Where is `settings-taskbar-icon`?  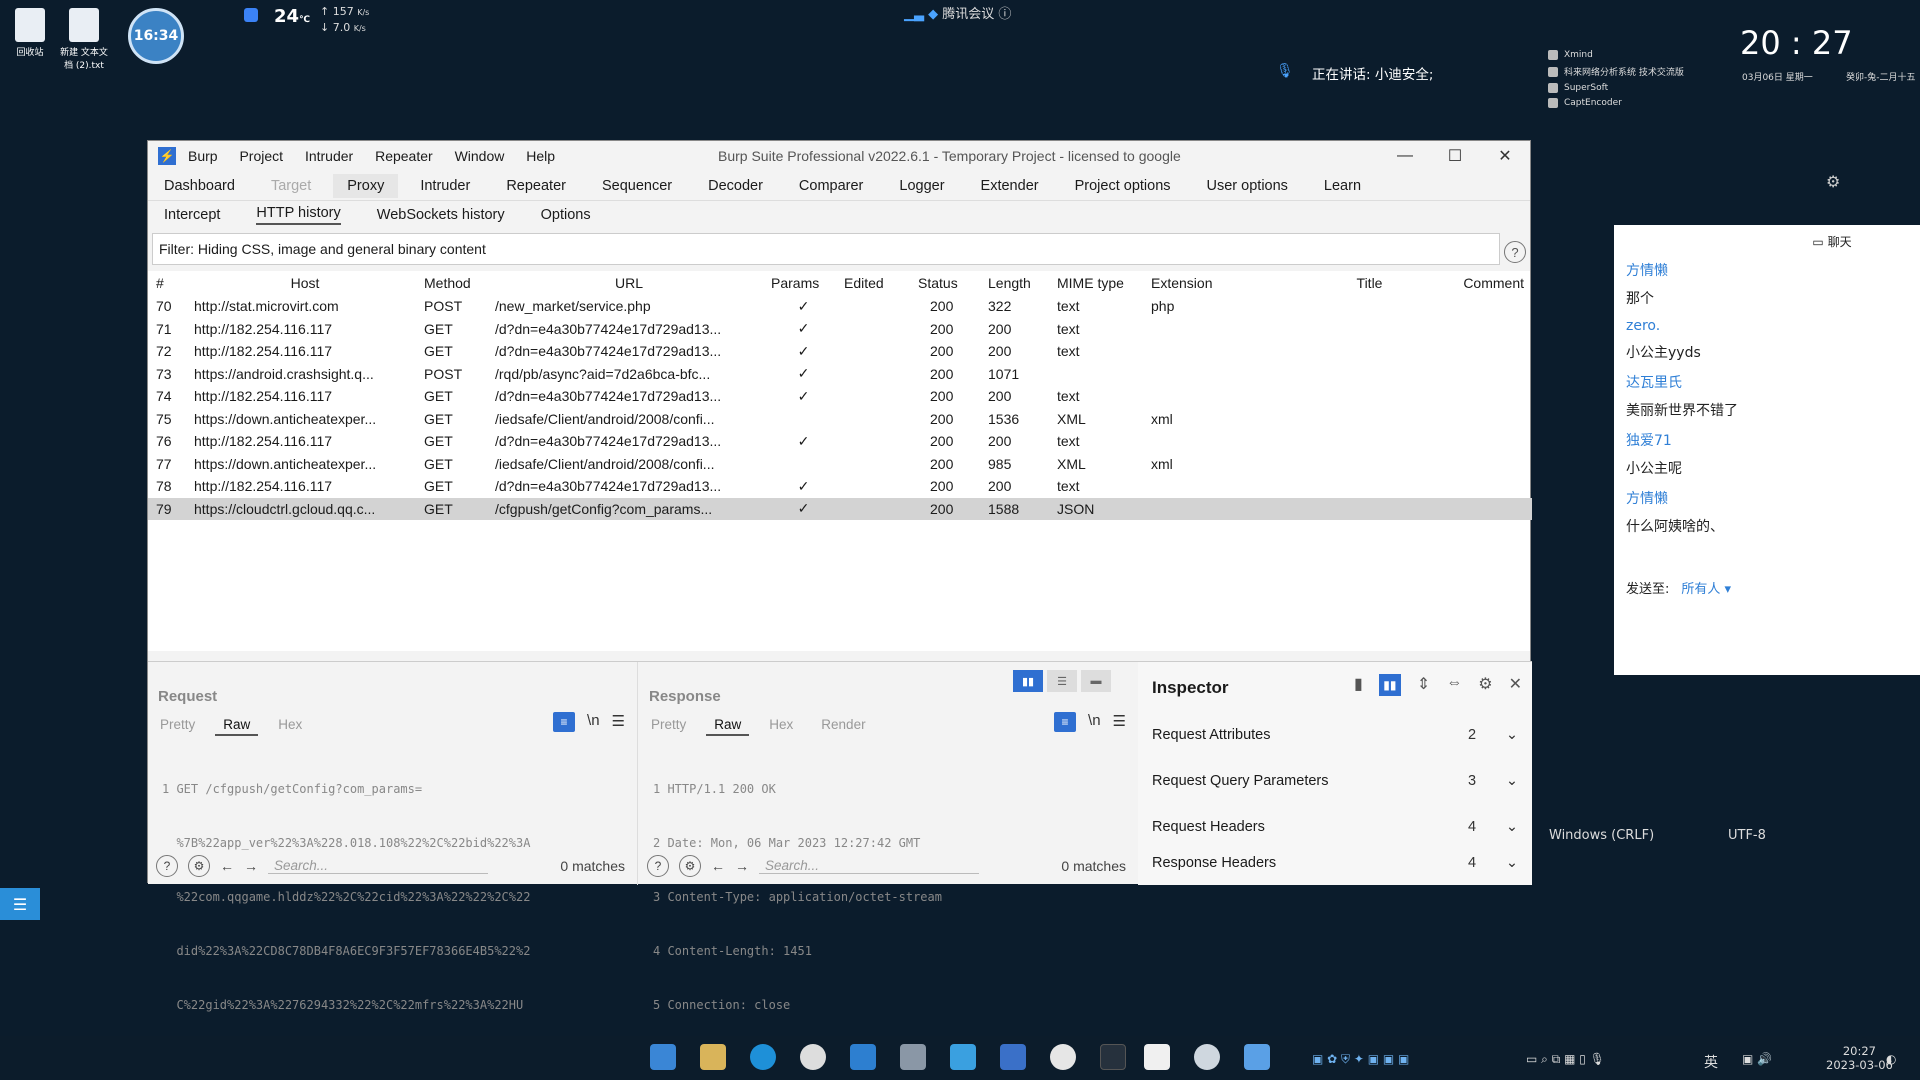 settings-taskbar-icon is located at coordinates (1207, 1057).